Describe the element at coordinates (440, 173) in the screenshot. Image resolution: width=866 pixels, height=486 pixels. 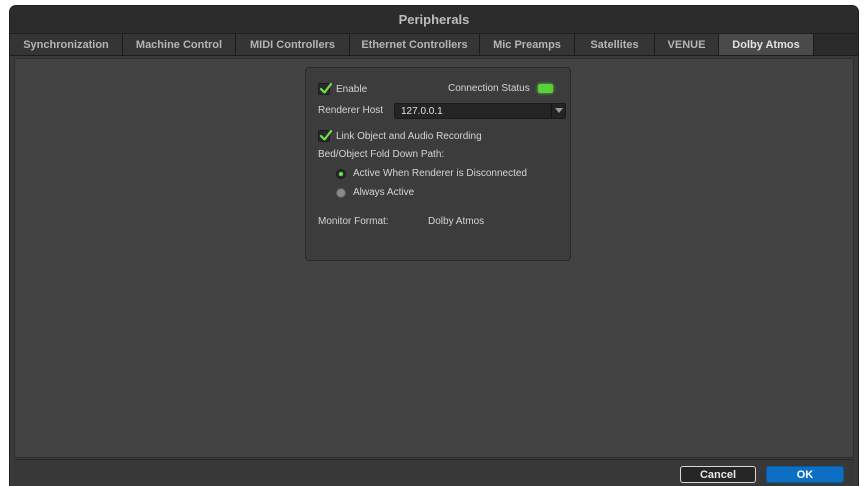
I see `radio-label: Active When Renderer is Disconnected` at that location.